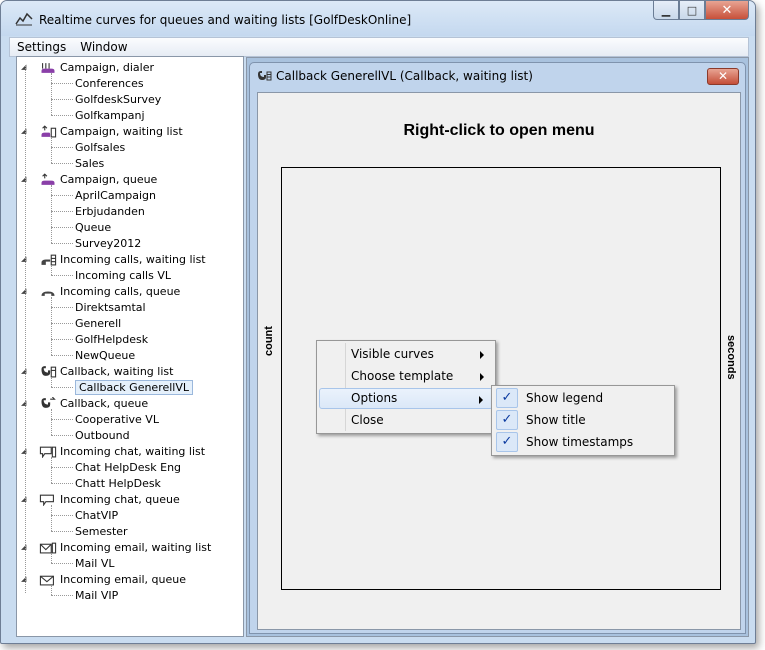 The height and width of the screenshot is (650, 765). I want to click on tree-group-label: Incoming chat, waiting list, so click(133, 451).